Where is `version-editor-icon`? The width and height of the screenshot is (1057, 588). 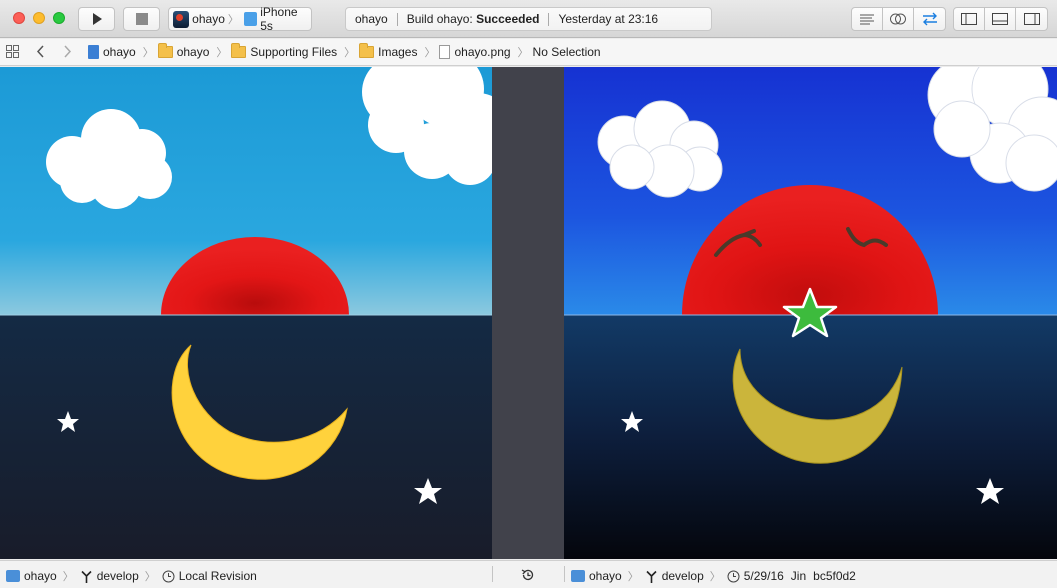 version-editor-icon is located at coordinates (929, 19).